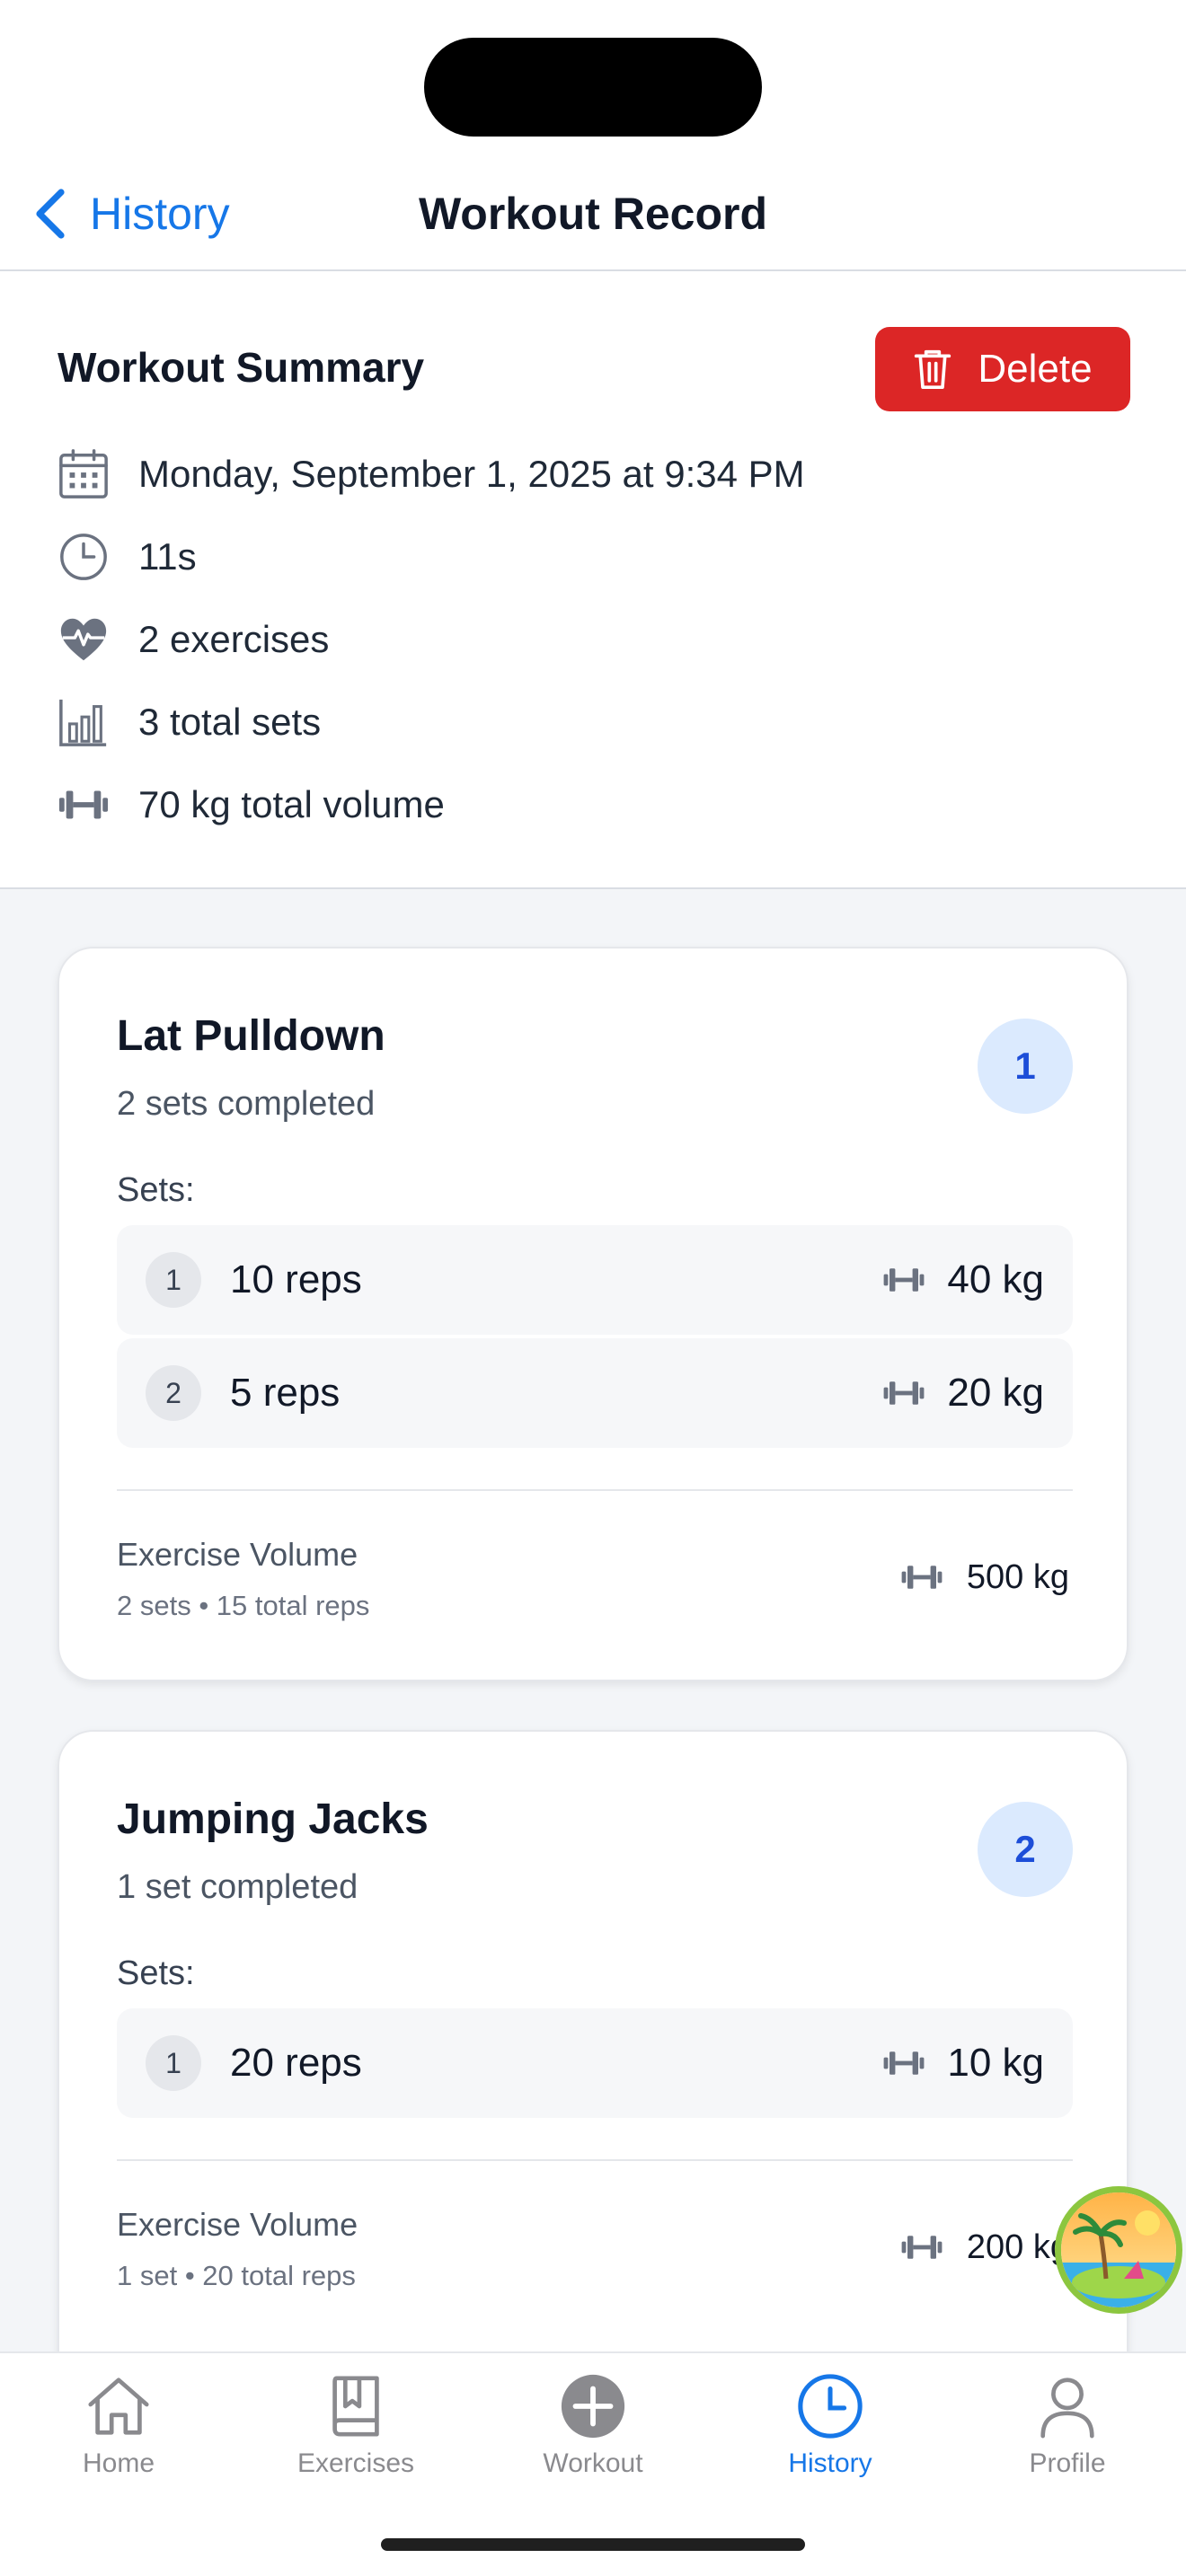 The image size is (1186, 2576). I want to click on plus-circle-icon, so click(593, 2406).